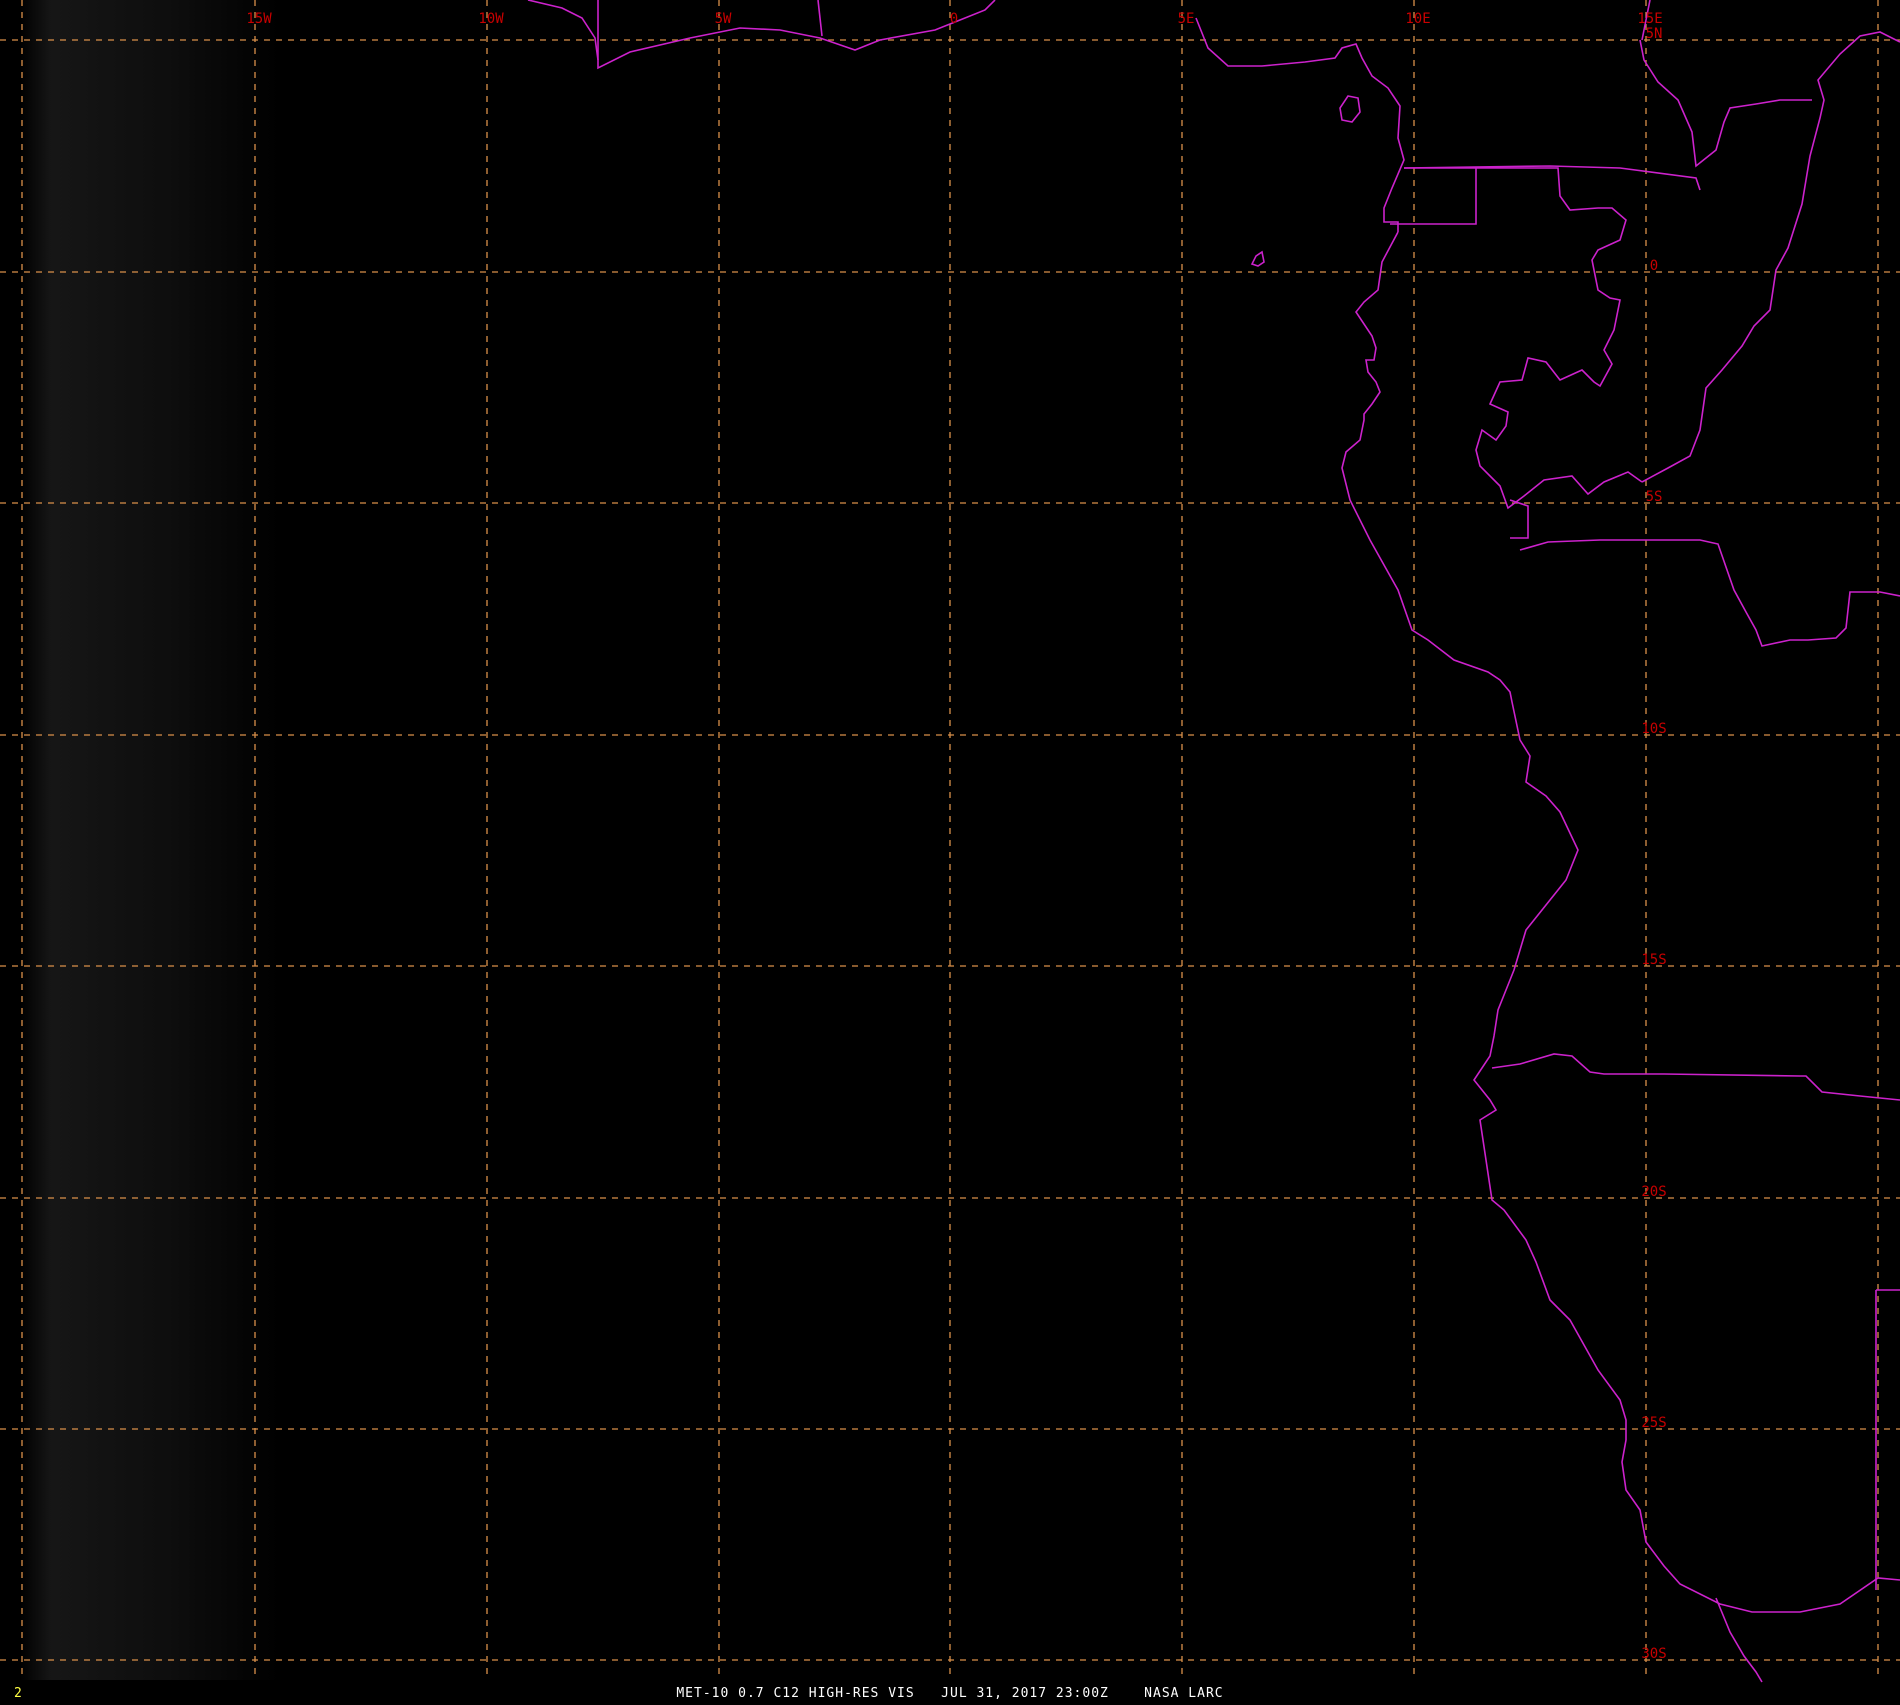 The height and width of the screenshot is (1705, 1900). What do you see at coordinates (150, 840) in the screenshot?
I see `earth-limb-shading` at bounding box center [150, 840].